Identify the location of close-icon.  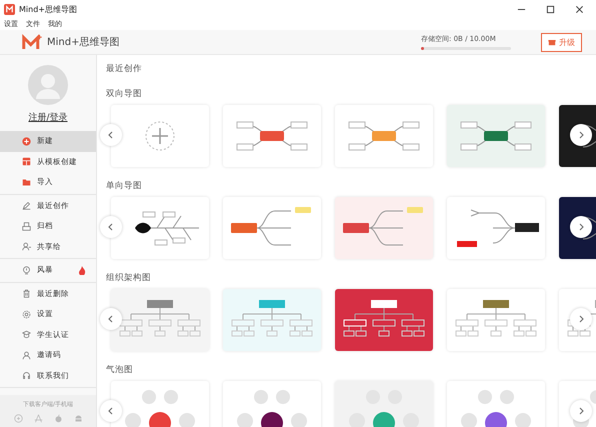
(579, 9).